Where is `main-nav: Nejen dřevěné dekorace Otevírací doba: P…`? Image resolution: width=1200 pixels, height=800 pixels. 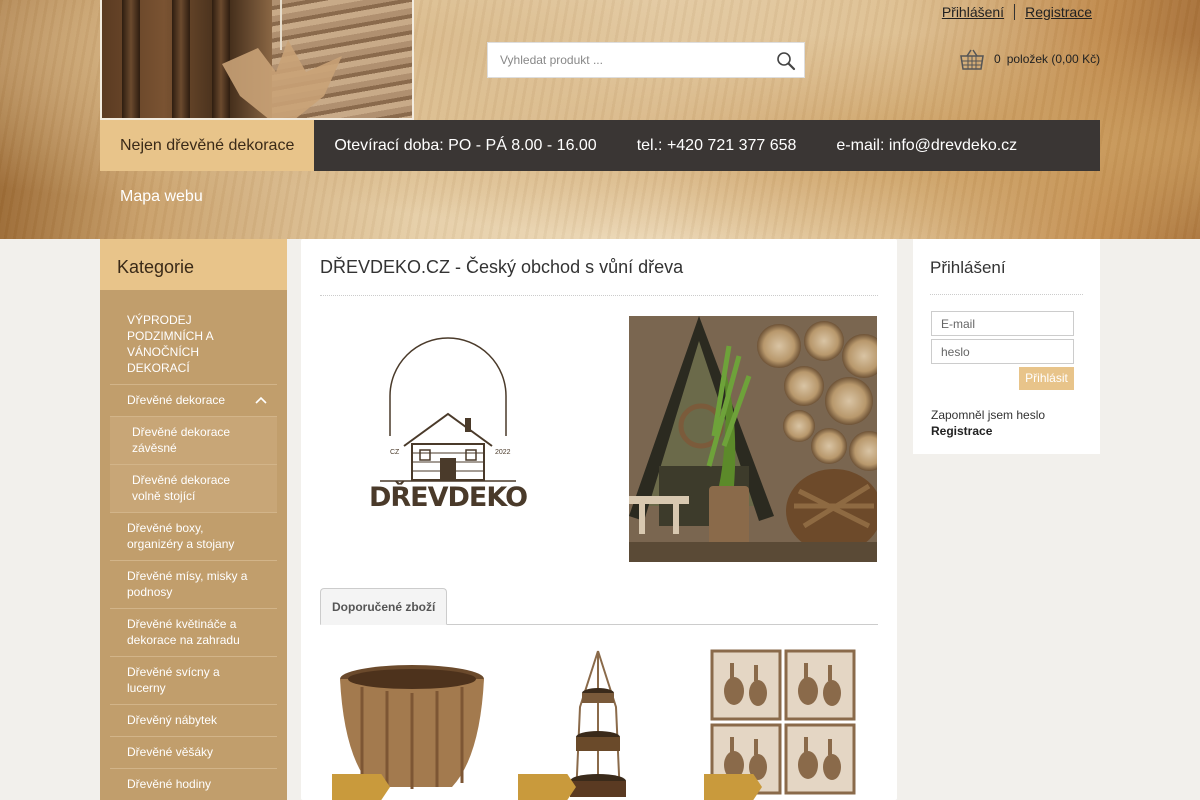 main-nav: Nejen dřevěné dekorace Otevírací doba: P… is located at coordinates (600, 145).